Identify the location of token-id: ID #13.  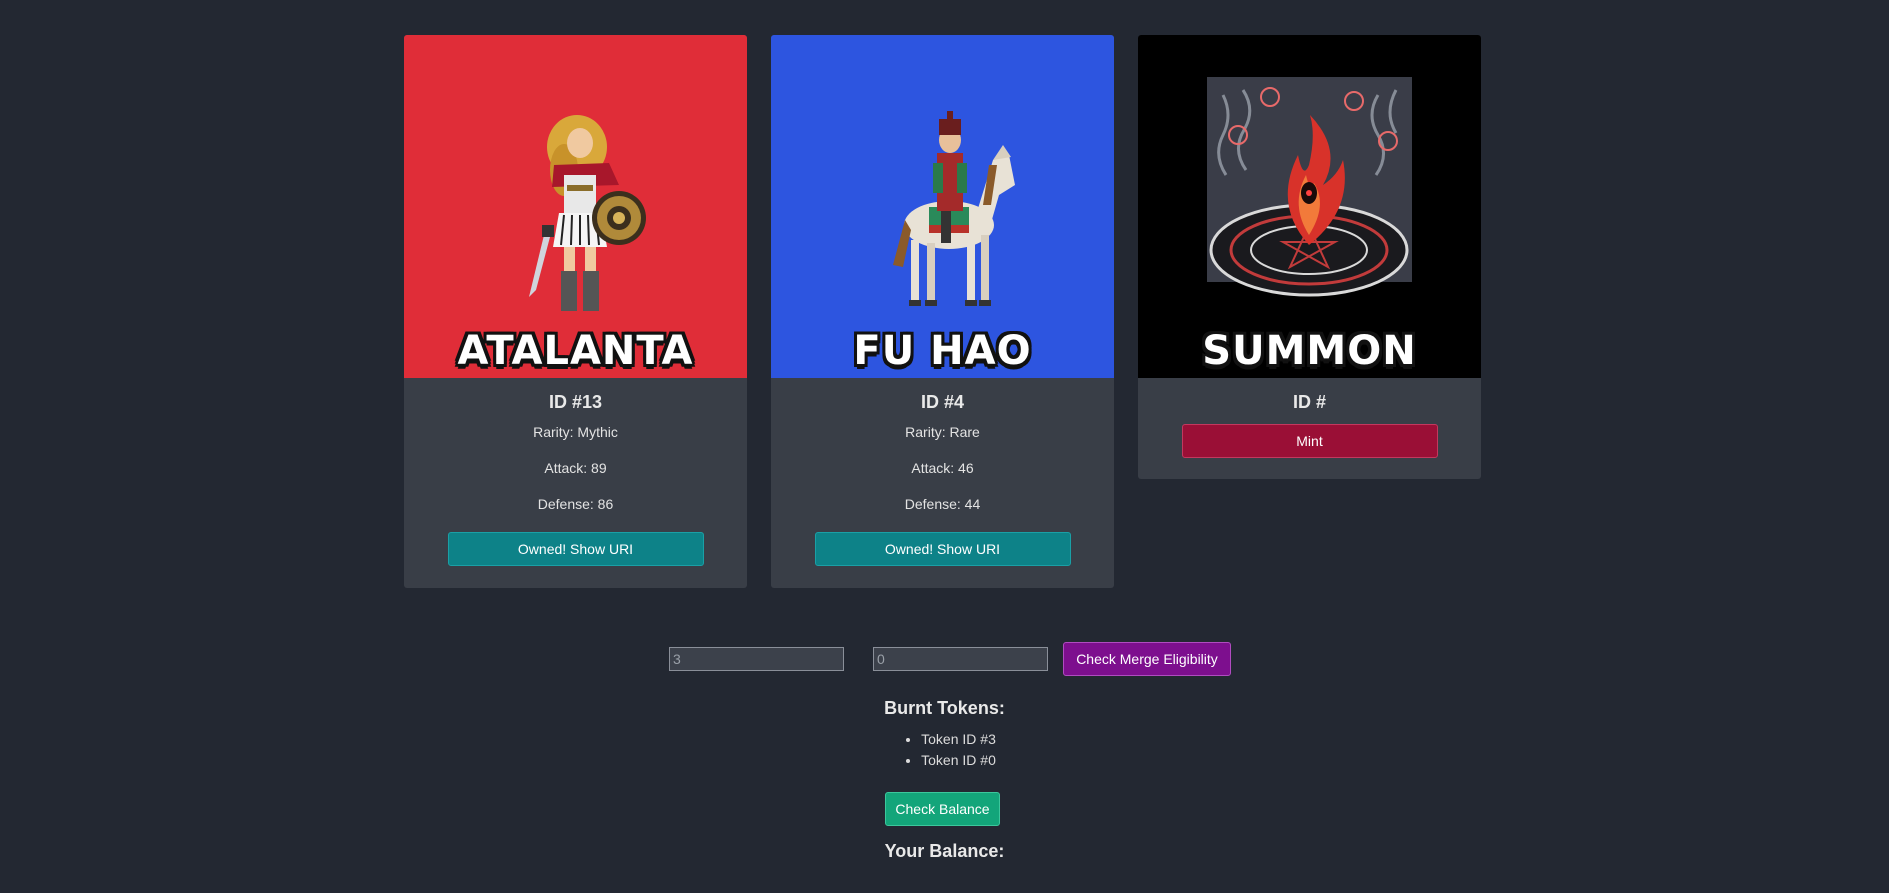
(575, 402).